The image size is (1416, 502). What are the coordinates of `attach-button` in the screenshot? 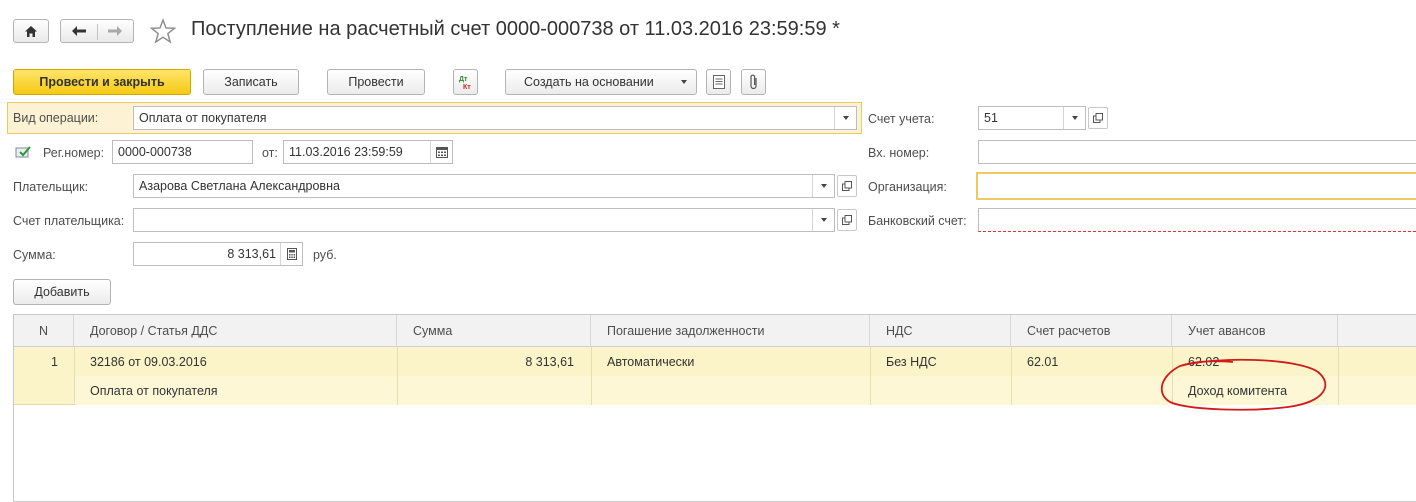 It's located at (753, 82).